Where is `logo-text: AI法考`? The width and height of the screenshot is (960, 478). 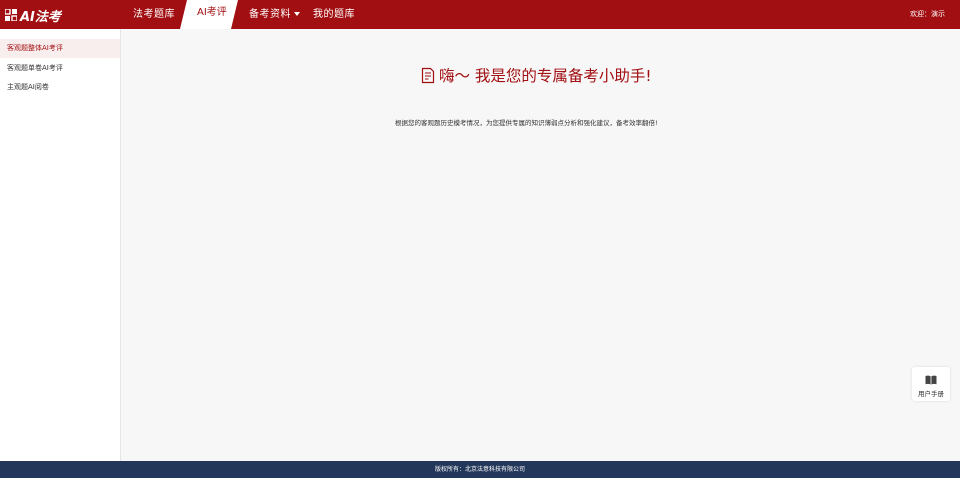
logo-text: AI法考 is located at coordinates (40, 17).